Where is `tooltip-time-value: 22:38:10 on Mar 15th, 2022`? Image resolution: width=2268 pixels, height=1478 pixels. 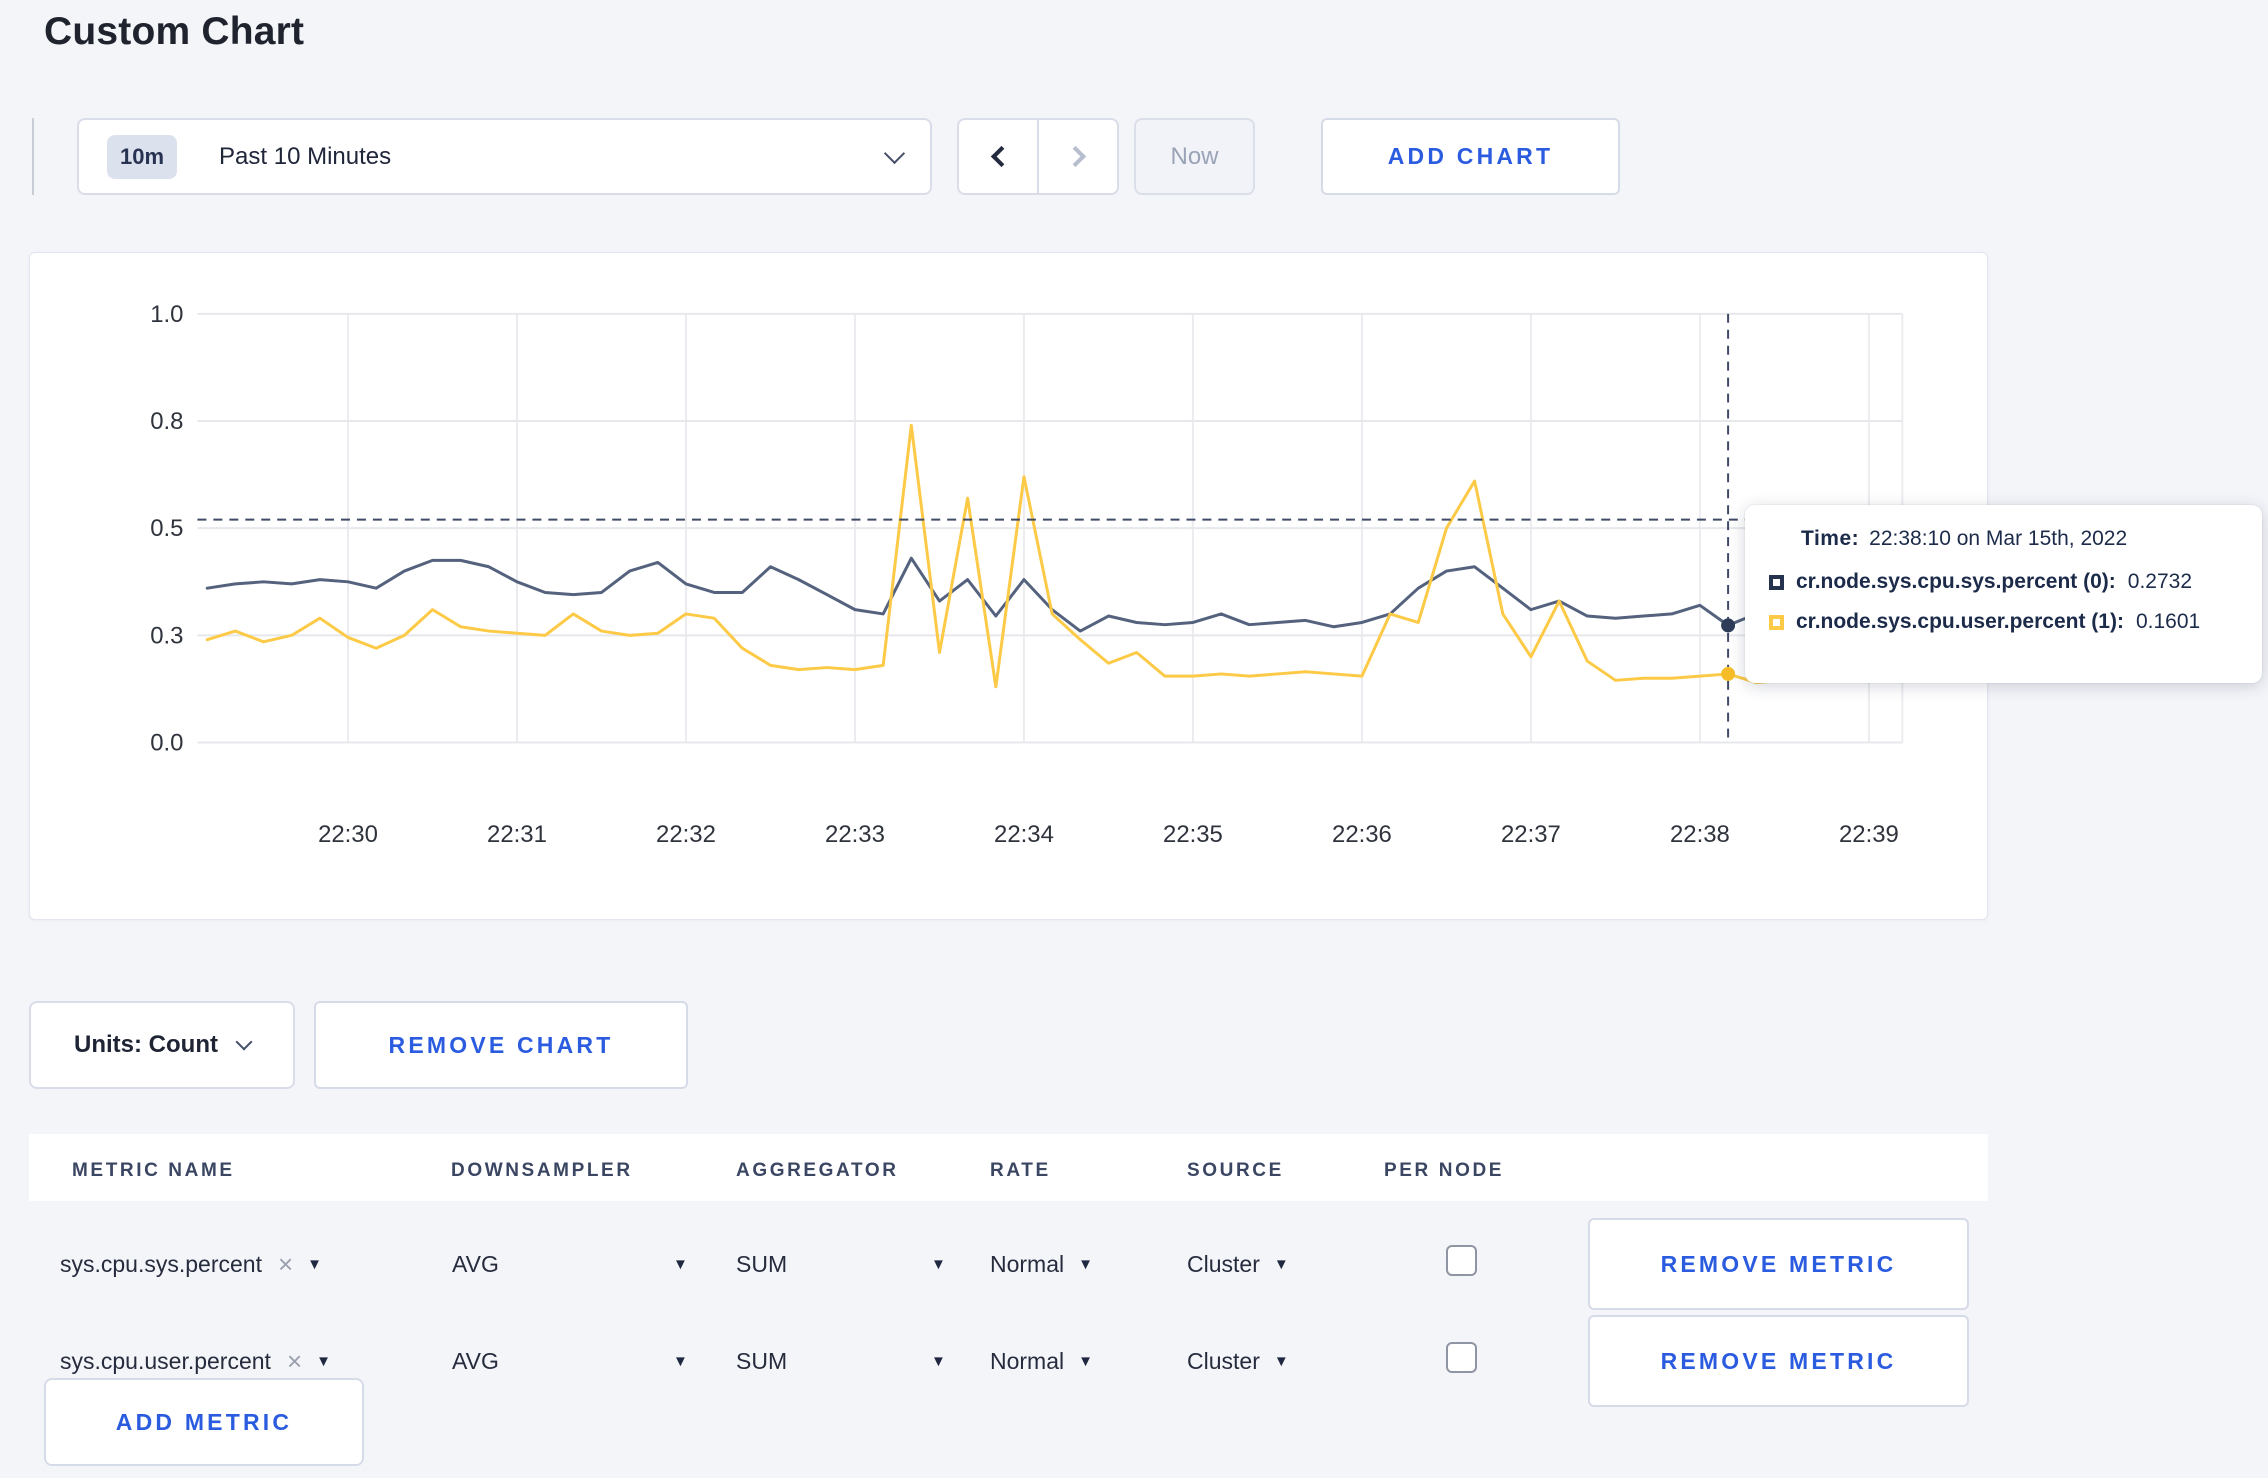
tooltip-time-value: 22:38:10 on Mar 15th, 2022 is located at coordinates (1998, 538).